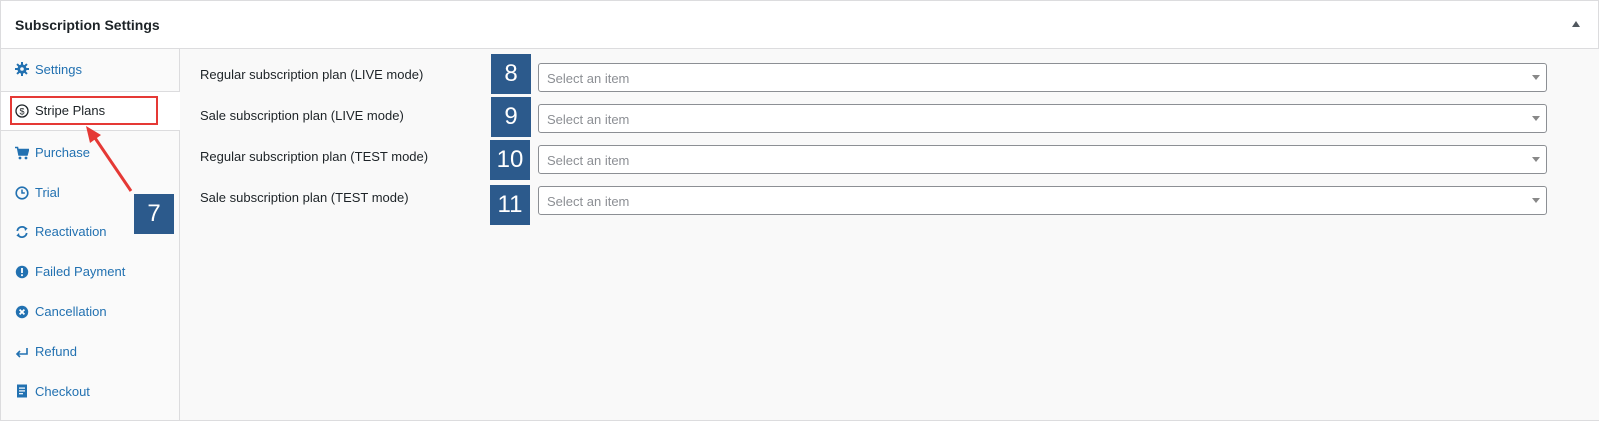 This screenshot has height=421, width=1599. What do you see at coordinates (22, 153) in the screenshot?
I see `cart-icon` at bounding box center [22, 153].